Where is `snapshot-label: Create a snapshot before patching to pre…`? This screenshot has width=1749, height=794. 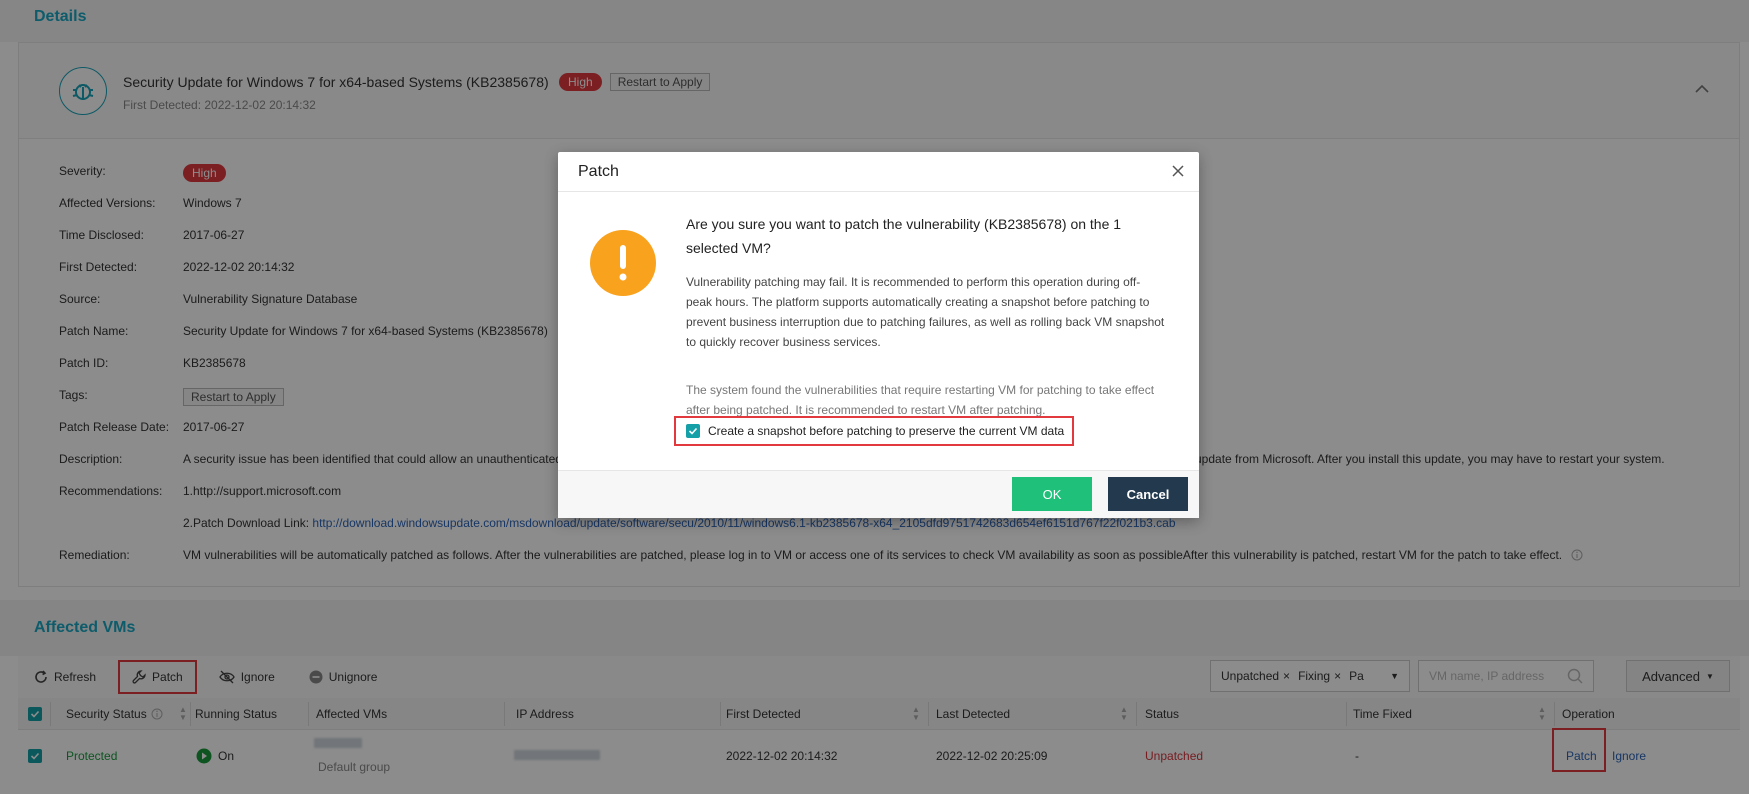
snapshot-label: Create a snapshot before patching to pre… is located at coordinates (886, 431).